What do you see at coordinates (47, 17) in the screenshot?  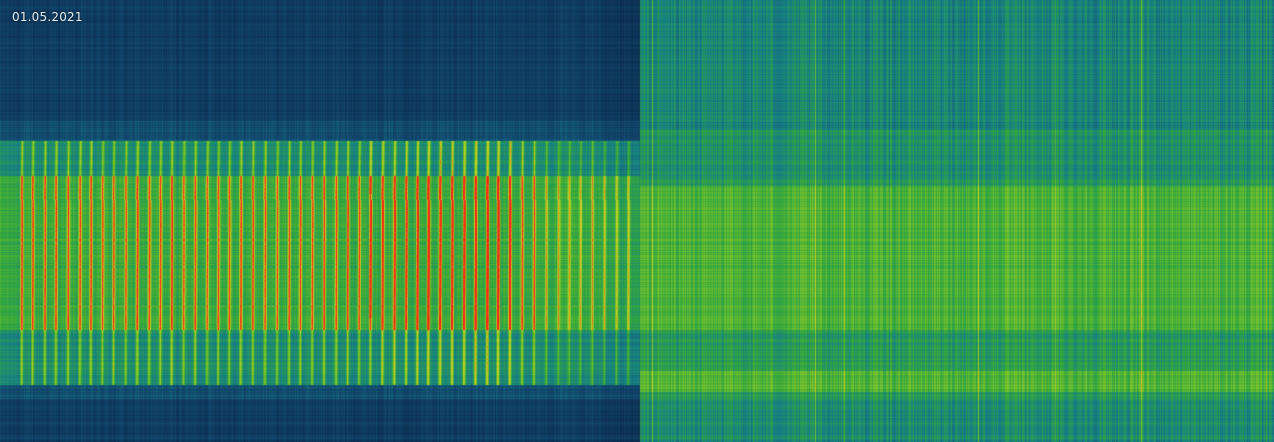 I see `date-stamp: 01.05.2021` at bounding box center [47, 17].